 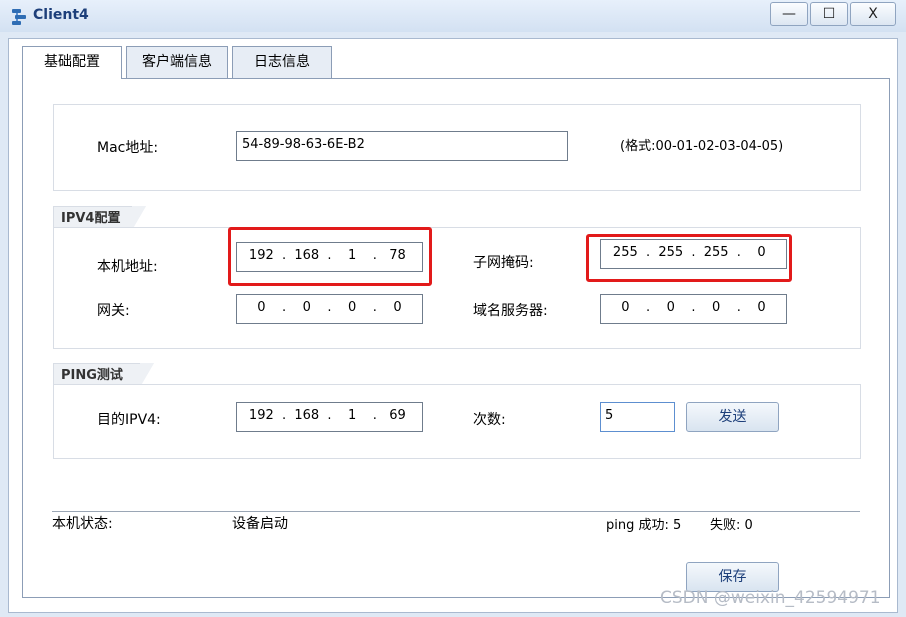 I want to click on dest-ipv4-label: 目的IPV4:, so click(x=129, y=420).